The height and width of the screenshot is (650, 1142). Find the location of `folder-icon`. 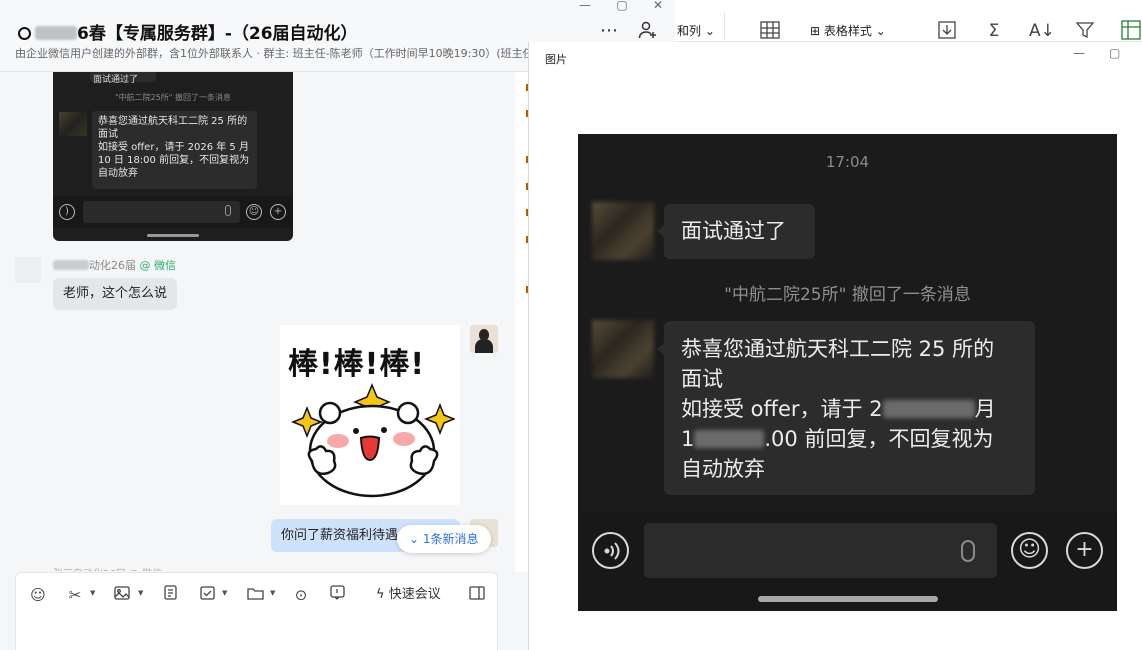

folder-icon is located at coordinates (255, 595).